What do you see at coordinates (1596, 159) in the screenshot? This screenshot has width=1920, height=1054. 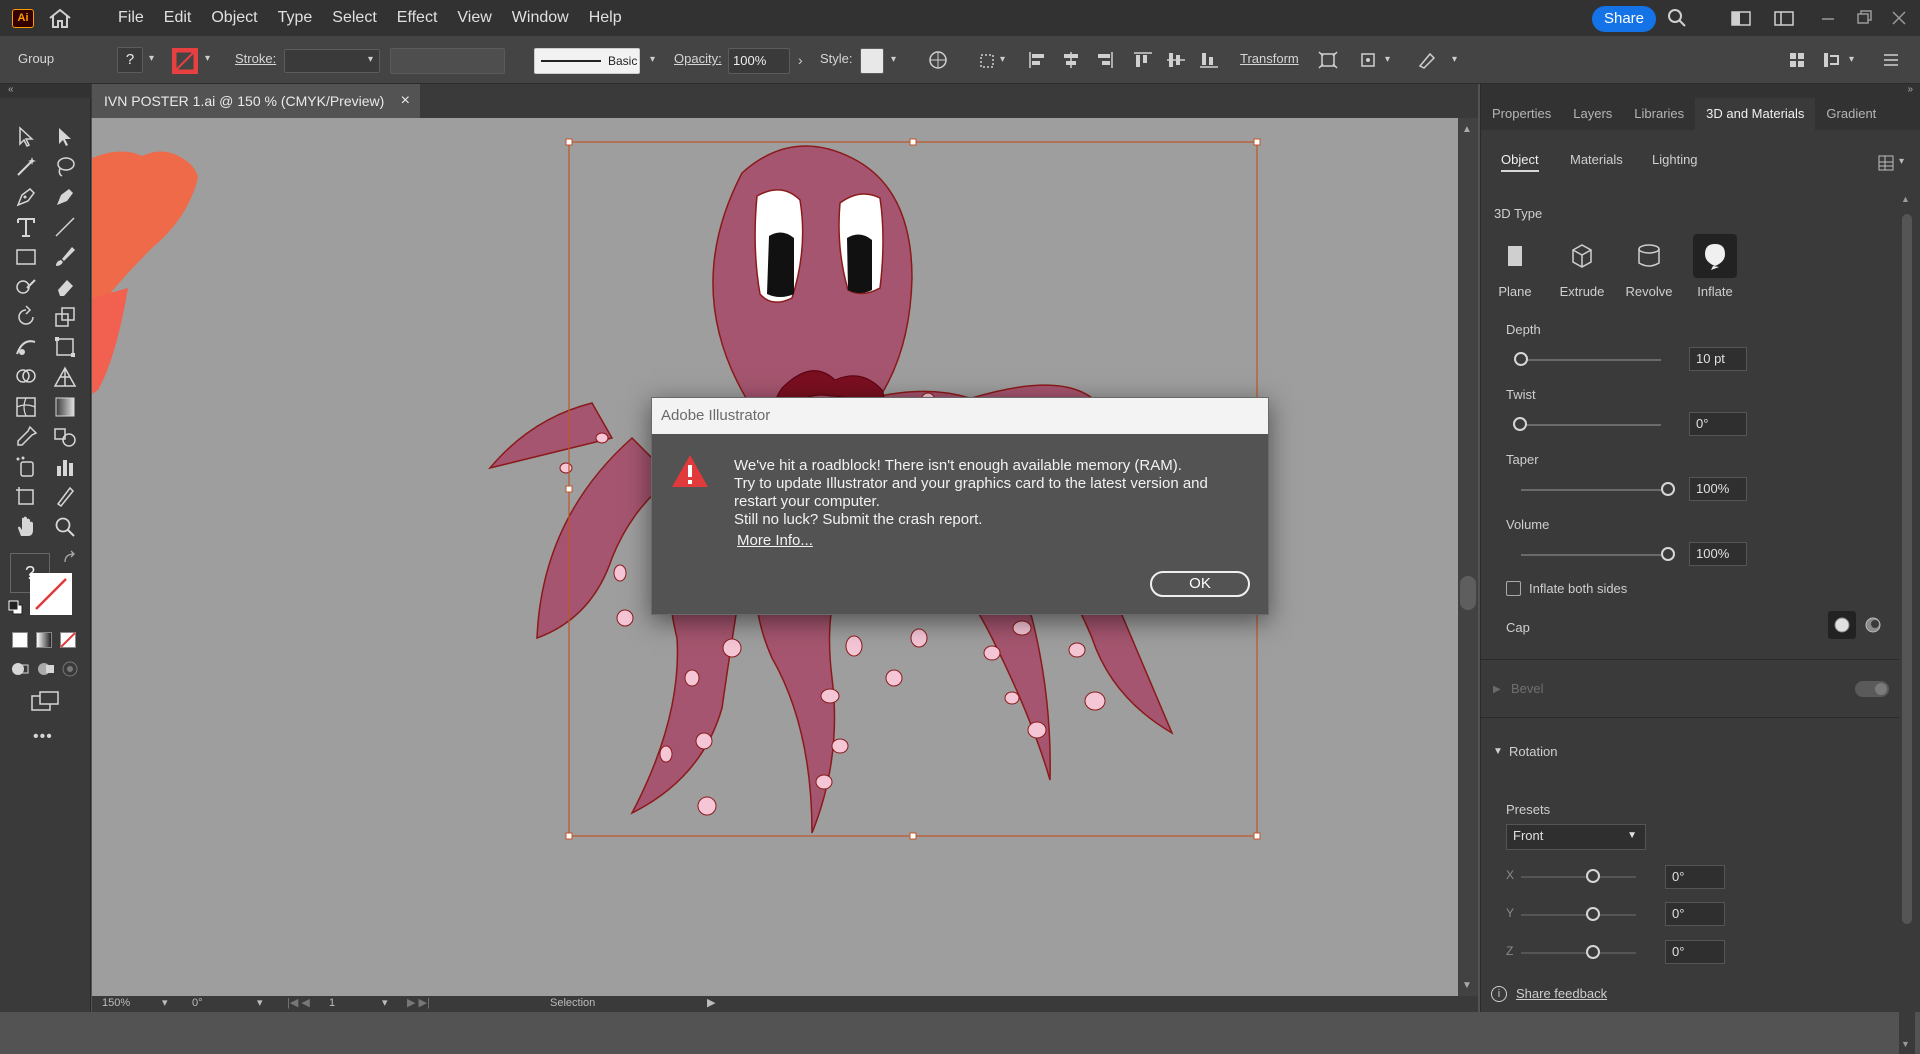 I see `subtab-materials: Materials` at bounding box center [1596, 159].